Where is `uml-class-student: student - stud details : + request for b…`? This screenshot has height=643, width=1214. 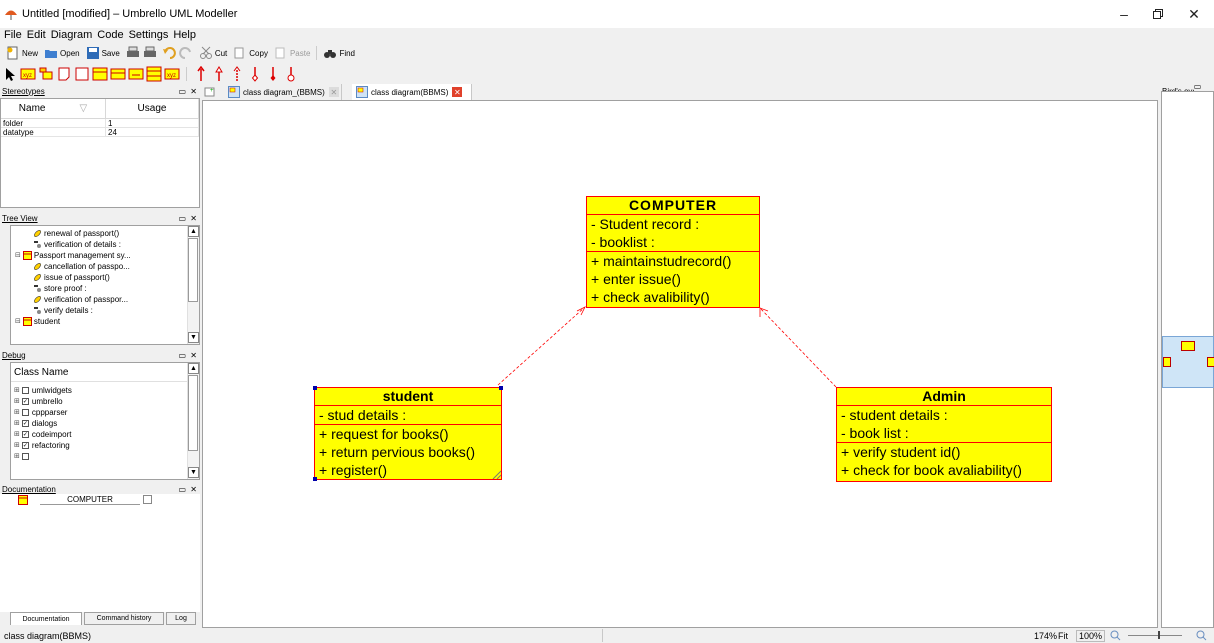 uml-class-student: student - stud details : + request for b… is located at coordinates (408, 433).